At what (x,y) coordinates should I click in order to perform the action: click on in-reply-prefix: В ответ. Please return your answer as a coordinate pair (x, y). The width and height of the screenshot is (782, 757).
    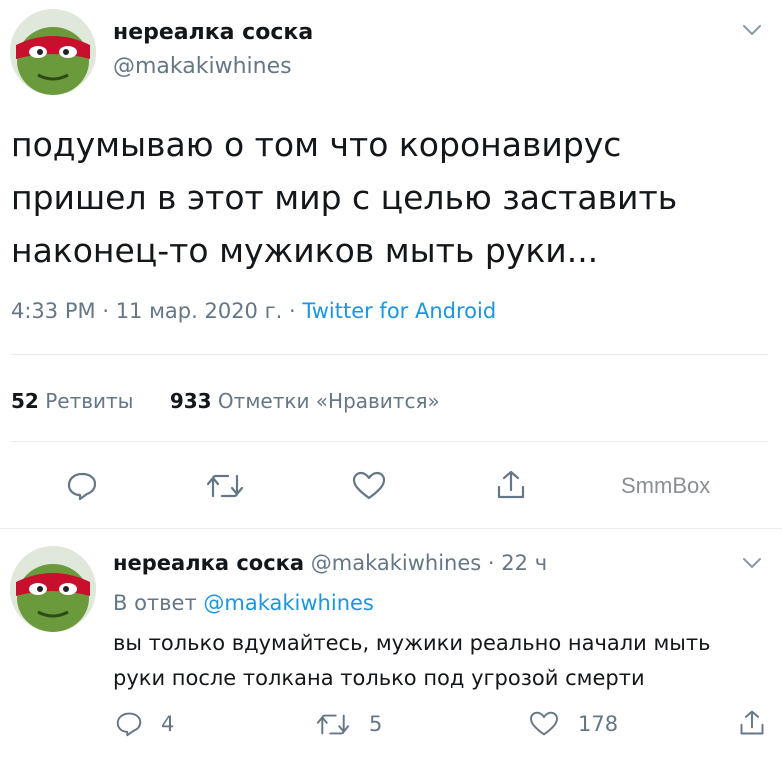
    Looking at the image, I should click on (155, 603).